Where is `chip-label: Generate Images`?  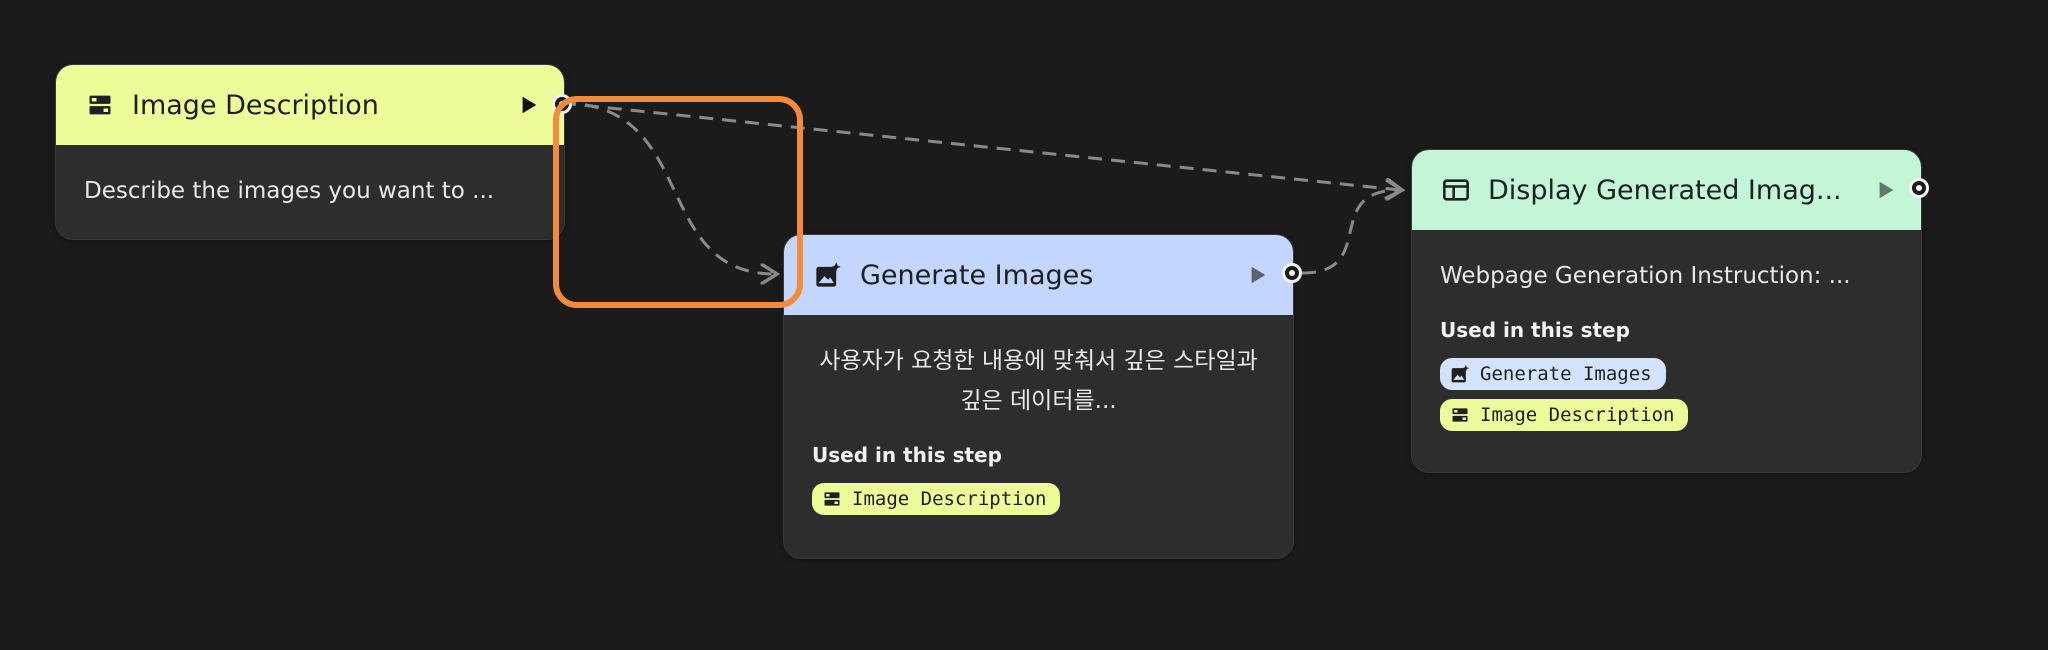 chip-label: Generate Images is located at coordinates (1566, 374).